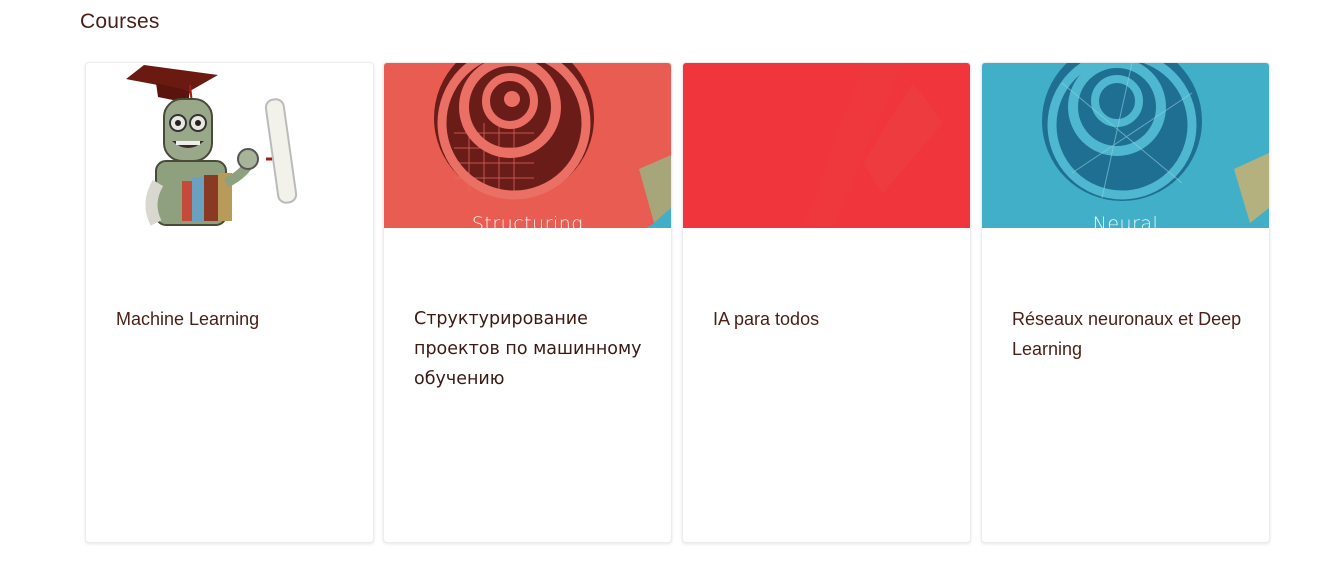  What do you see at coordinates (1125, 220) in the screenshot?
I see `course-image-caption: Neural` at bounding box center [1125, 220].